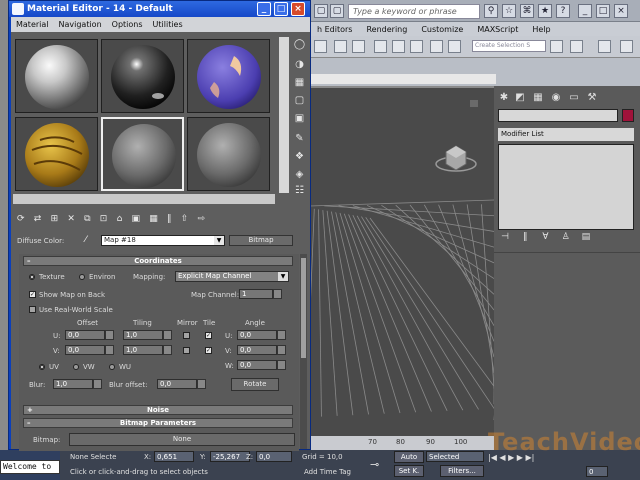 This screenshot has width=640, height=480. What do you see at coordinates (409, 457) in the screenshot?
I see `auto-key-button: Auto` at bounding box center [409, 457].